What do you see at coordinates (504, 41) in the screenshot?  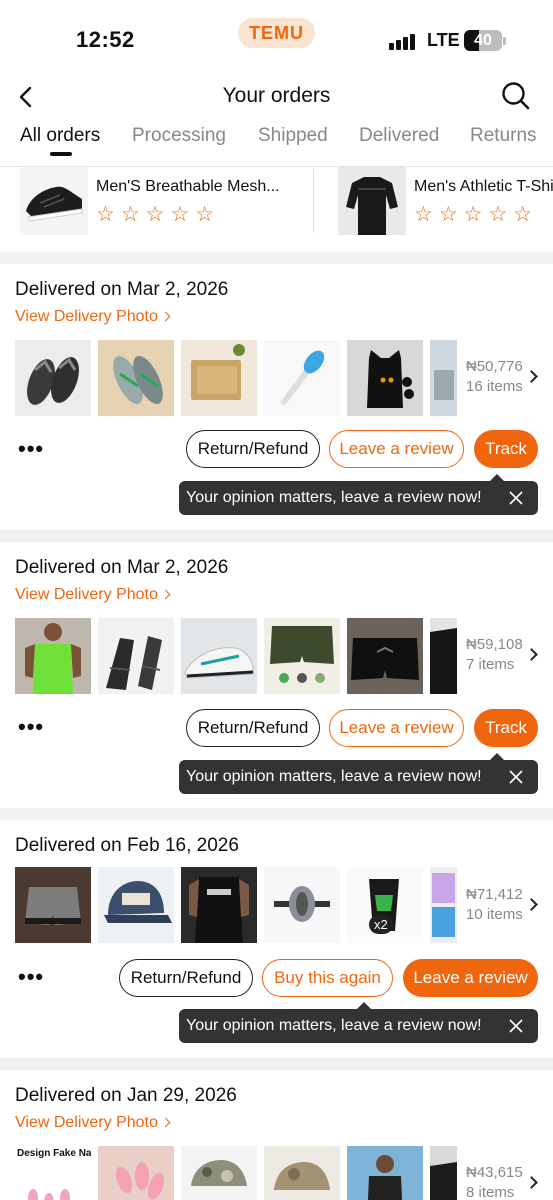 I see `battery-tip` at bounding box center [504, 41].